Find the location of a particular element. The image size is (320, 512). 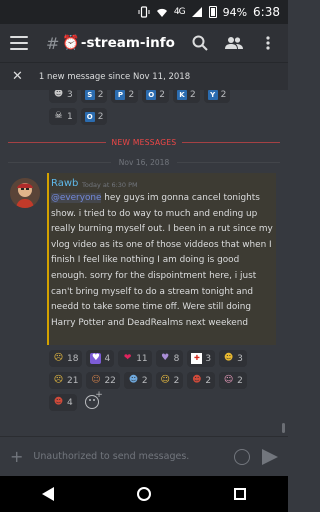

reaction-skull: ☠ 1 is located at coordinates (63, 116).